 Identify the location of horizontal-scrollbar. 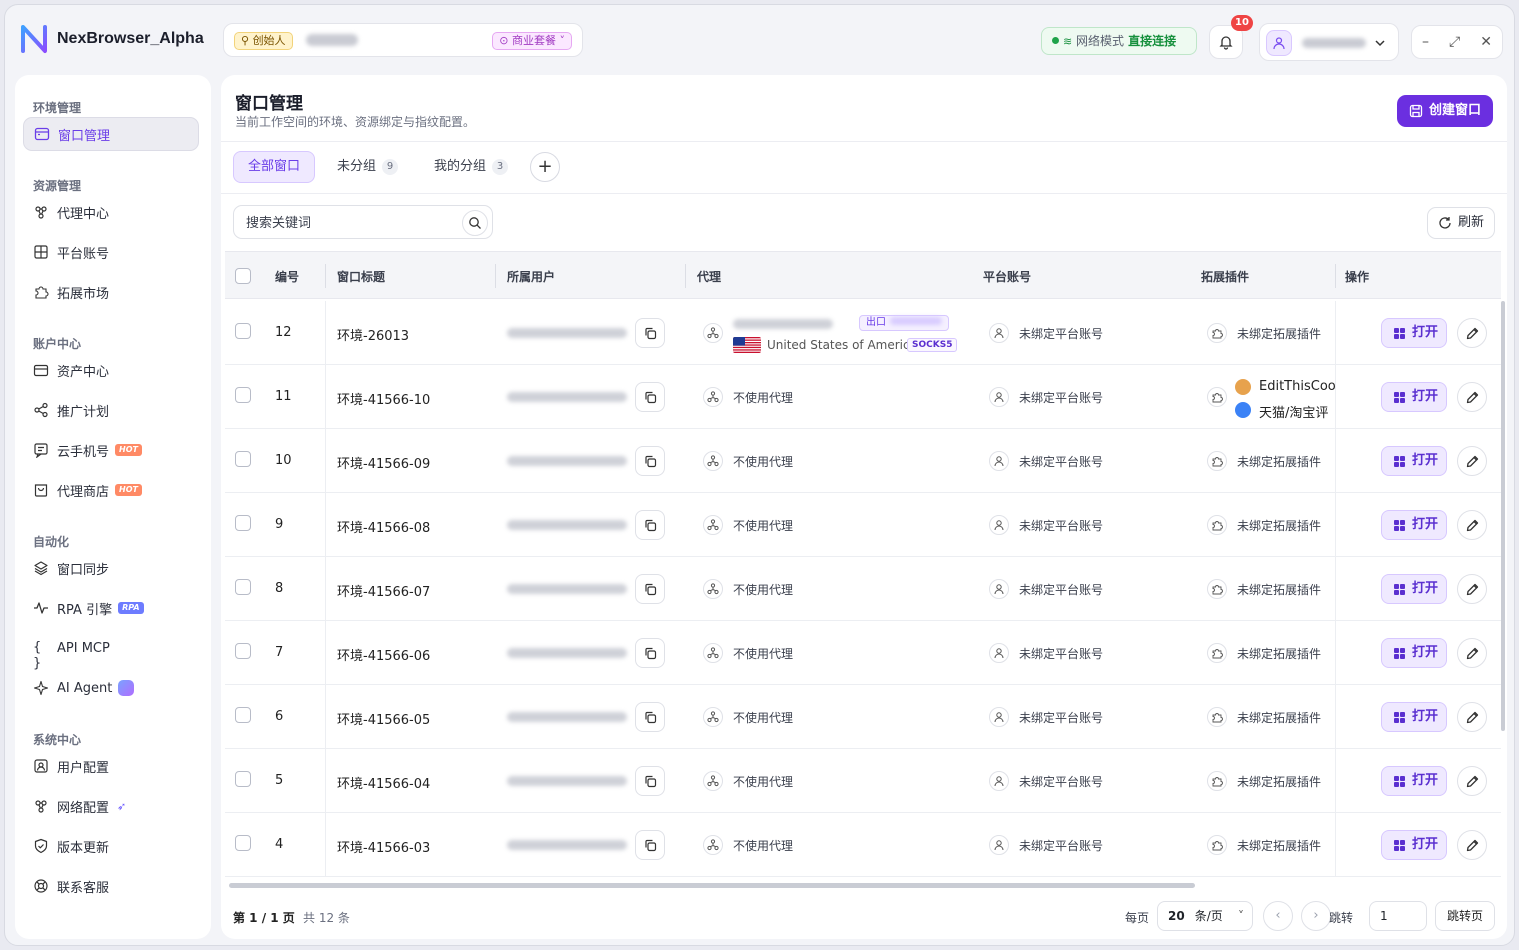
(712, 885).